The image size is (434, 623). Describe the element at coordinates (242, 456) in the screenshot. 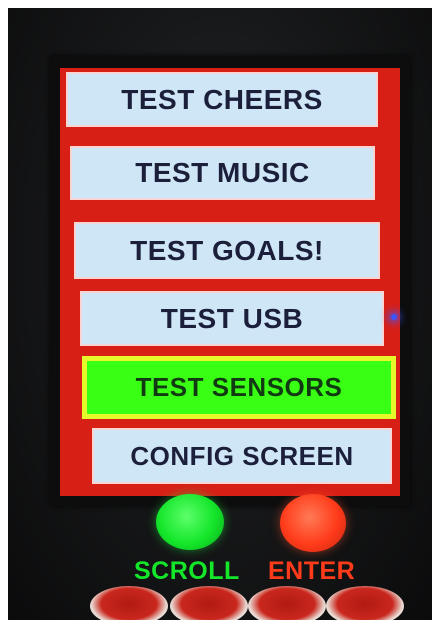

I see `config-screen-button: CONFIG SCREEN` at that location.